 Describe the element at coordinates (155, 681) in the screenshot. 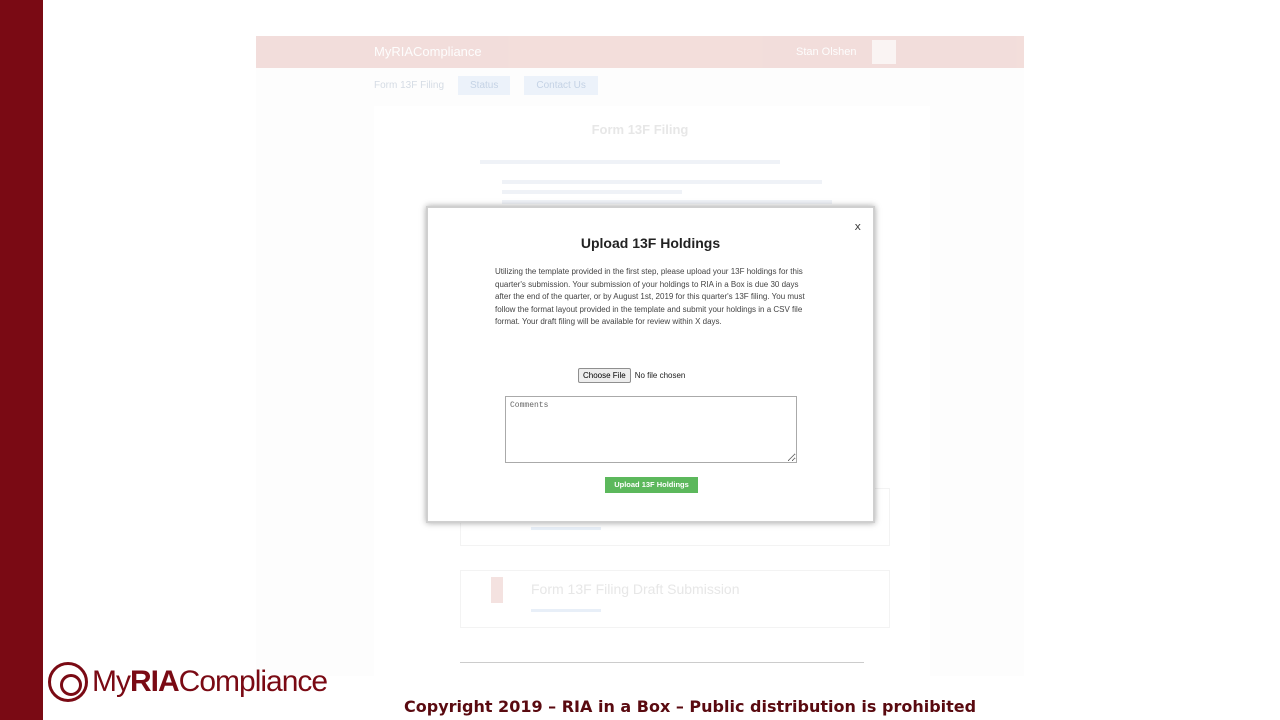

I see `brand-bold: RIA` at that location.